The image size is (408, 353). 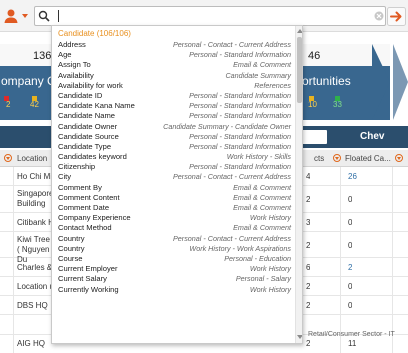 I want to click on kpi-stat: 33, so click(x=337, y=104).